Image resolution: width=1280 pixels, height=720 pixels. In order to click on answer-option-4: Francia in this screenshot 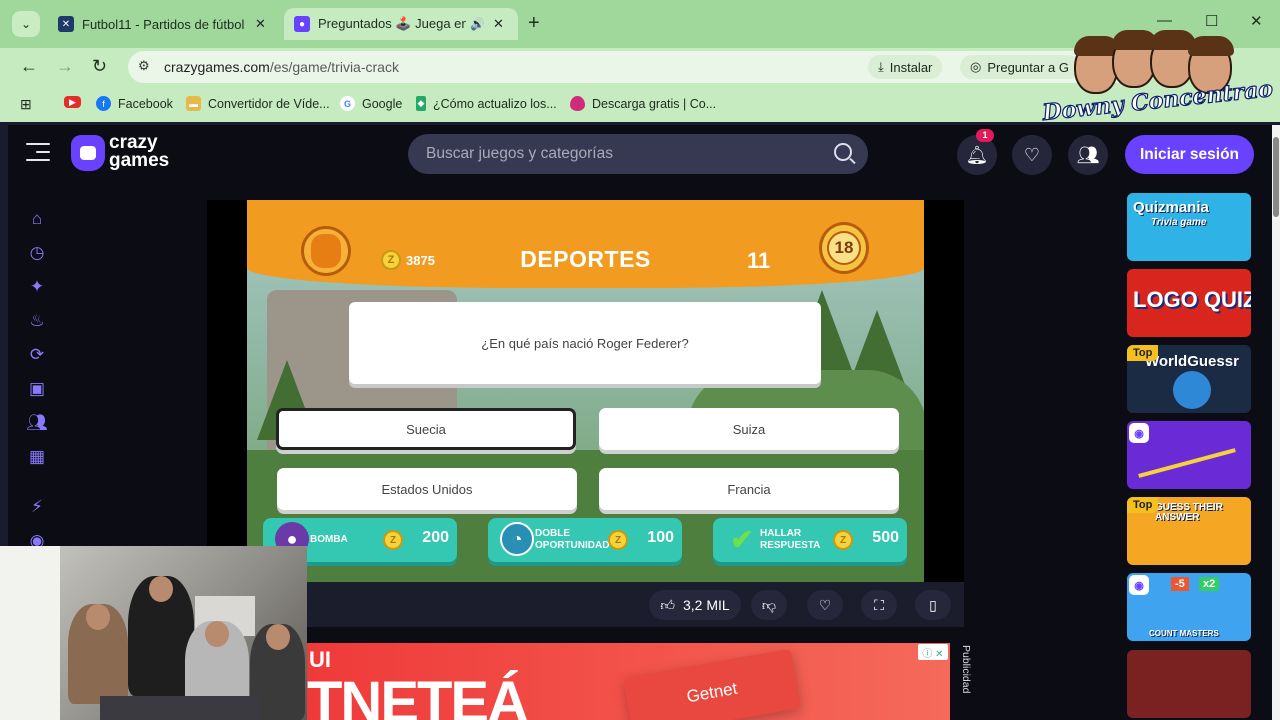, I will do `click(749, 489)`.